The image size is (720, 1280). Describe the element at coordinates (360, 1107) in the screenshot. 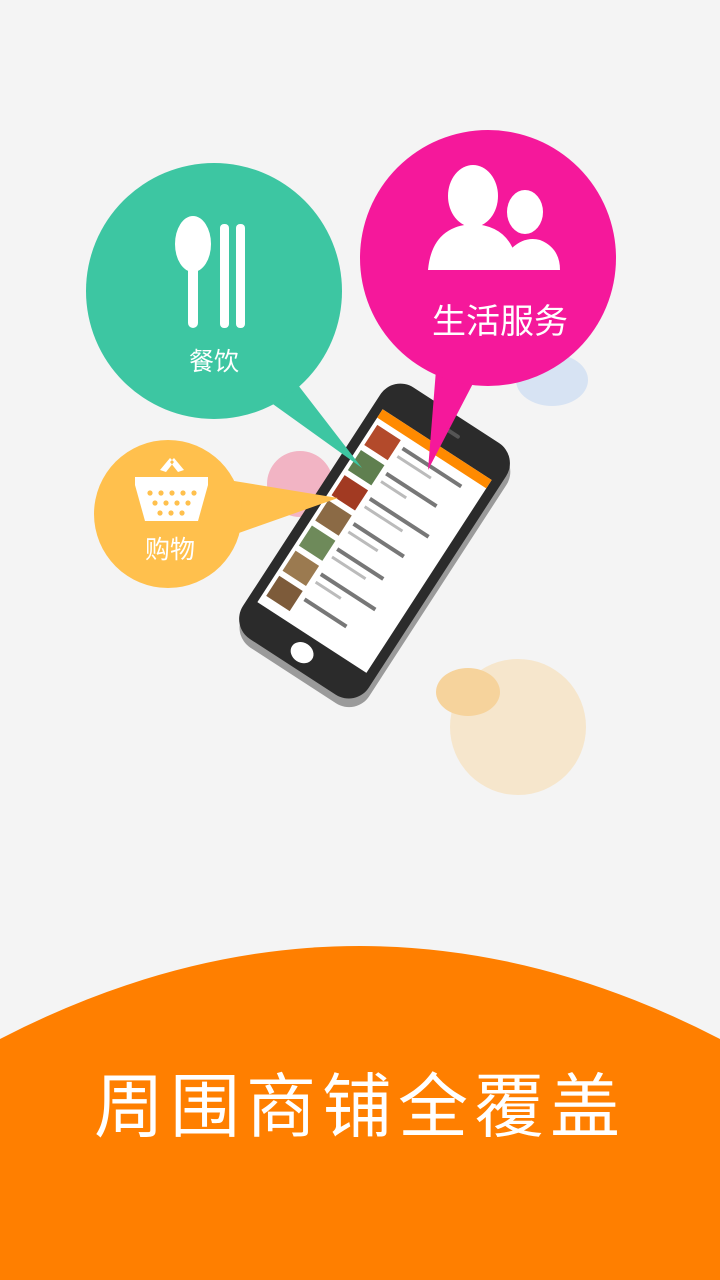

I see `tagline-text: 周围商铺全覆盖` at that location.